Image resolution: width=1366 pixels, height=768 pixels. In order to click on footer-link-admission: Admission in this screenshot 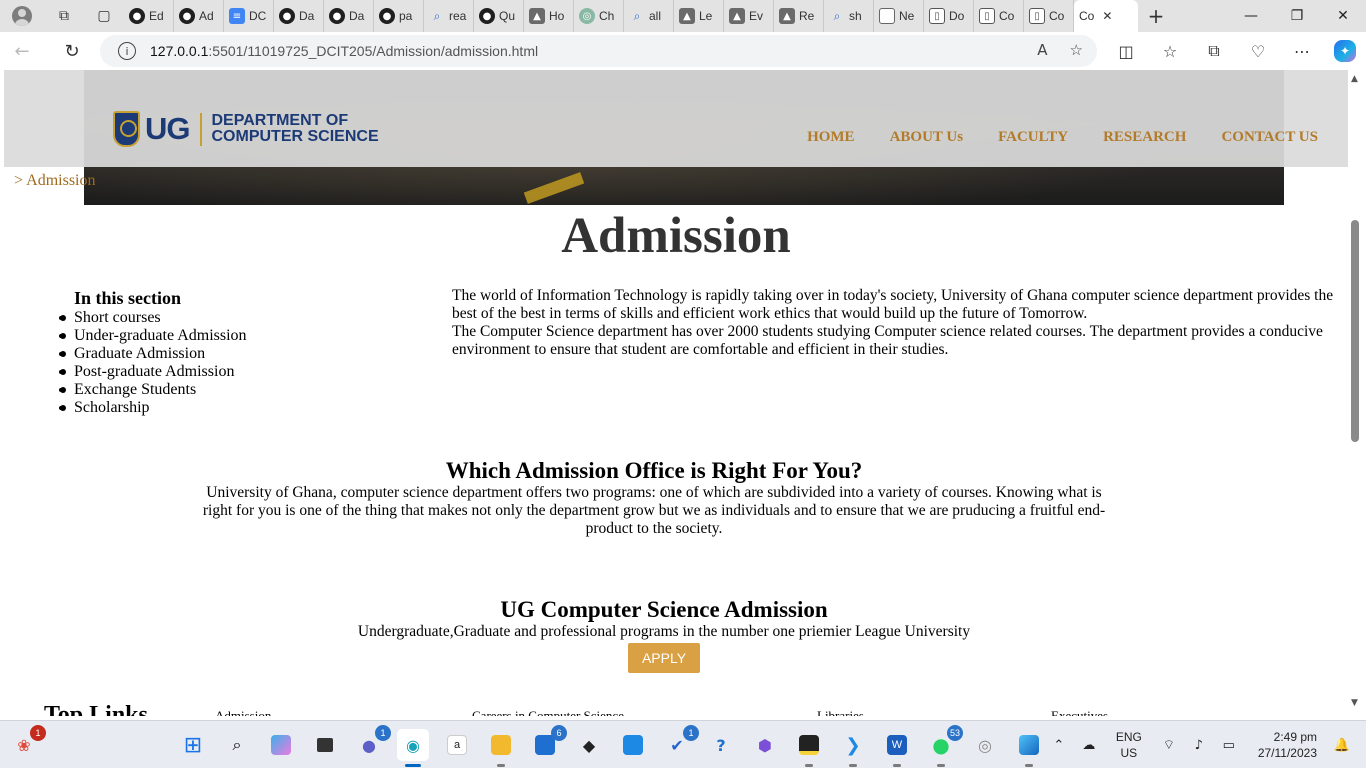, I will do `click(243, 712)`.